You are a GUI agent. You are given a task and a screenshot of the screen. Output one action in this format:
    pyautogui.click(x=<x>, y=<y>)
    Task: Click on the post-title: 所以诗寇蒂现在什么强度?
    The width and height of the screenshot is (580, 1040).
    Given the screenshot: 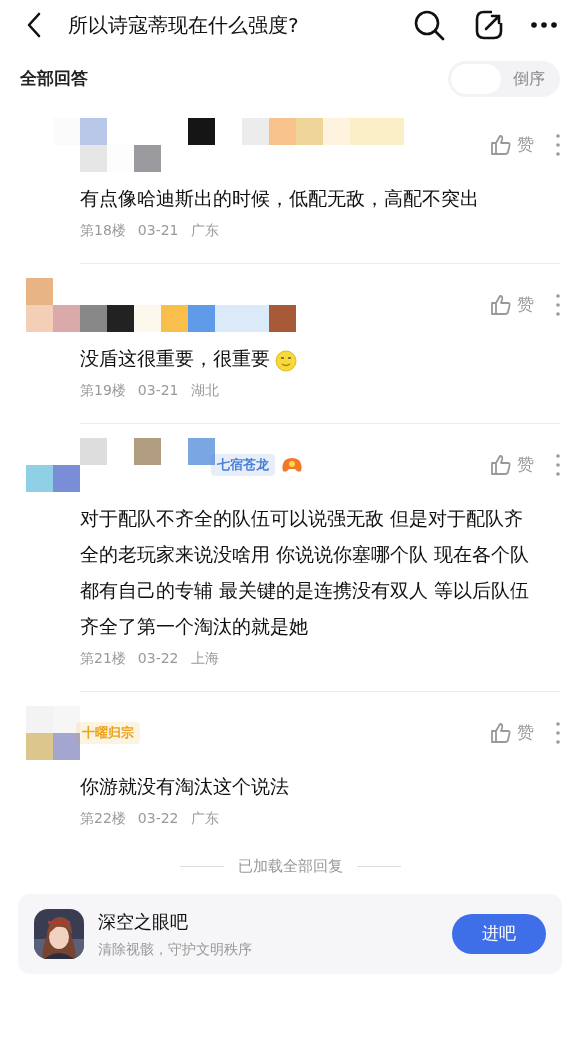 What is the action you would take?
    pyautogui.click(x=184, y=25)
    